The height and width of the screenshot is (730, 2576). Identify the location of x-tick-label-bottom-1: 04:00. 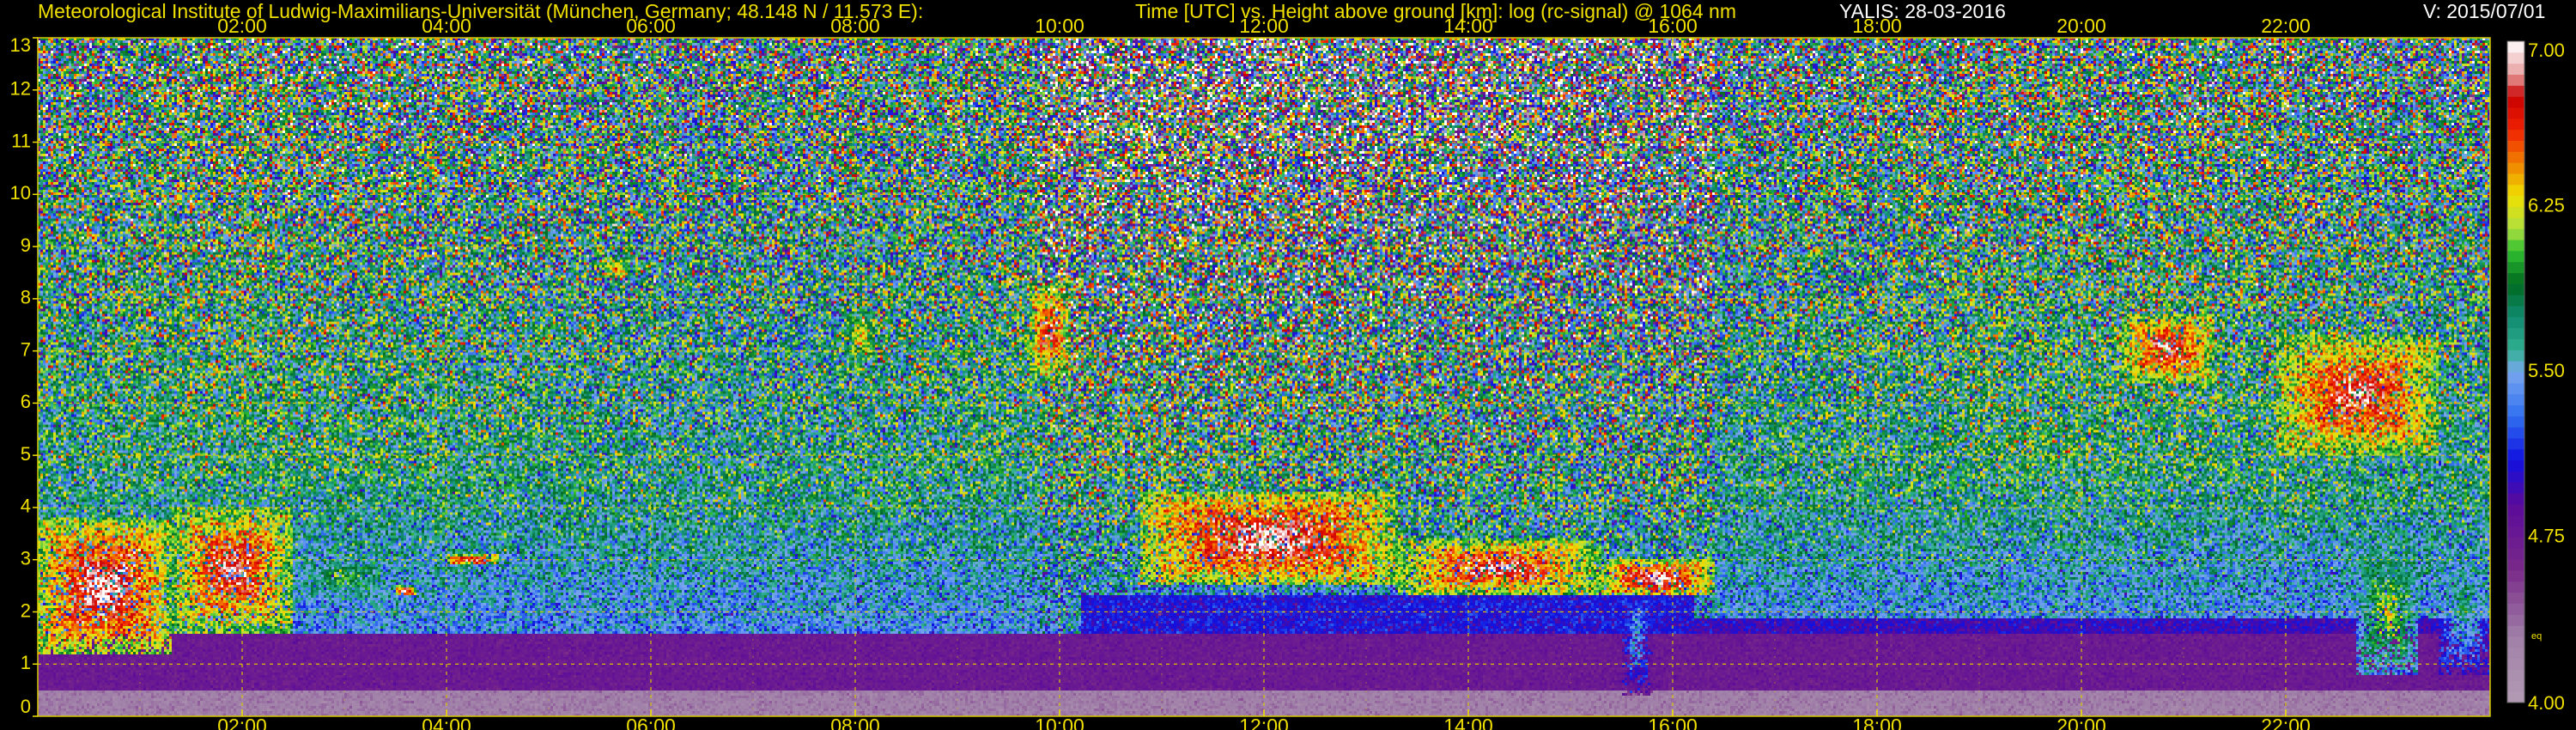
(446, 722).